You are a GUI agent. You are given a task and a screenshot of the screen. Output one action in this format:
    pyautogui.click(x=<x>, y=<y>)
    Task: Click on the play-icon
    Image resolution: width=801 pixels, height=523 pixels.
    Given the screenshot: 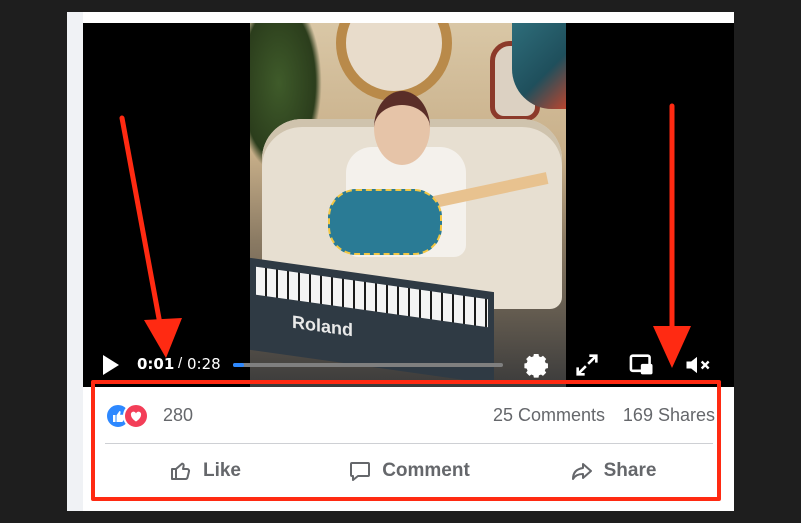 What is the action you would take?
    pyautogui.click(x=111, y=365)
    